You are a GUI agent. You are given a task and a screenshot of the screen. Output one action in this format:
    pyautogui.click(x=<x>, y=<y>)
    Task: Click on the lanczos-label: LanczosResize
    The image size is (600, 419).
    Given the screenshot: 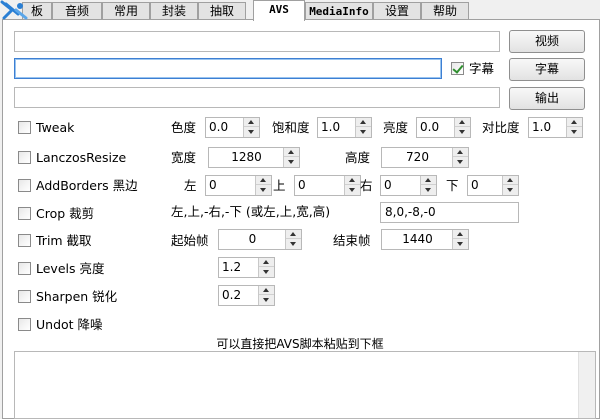 What is the action you would take?
    pyautogui.click(x=81, y=157)
    